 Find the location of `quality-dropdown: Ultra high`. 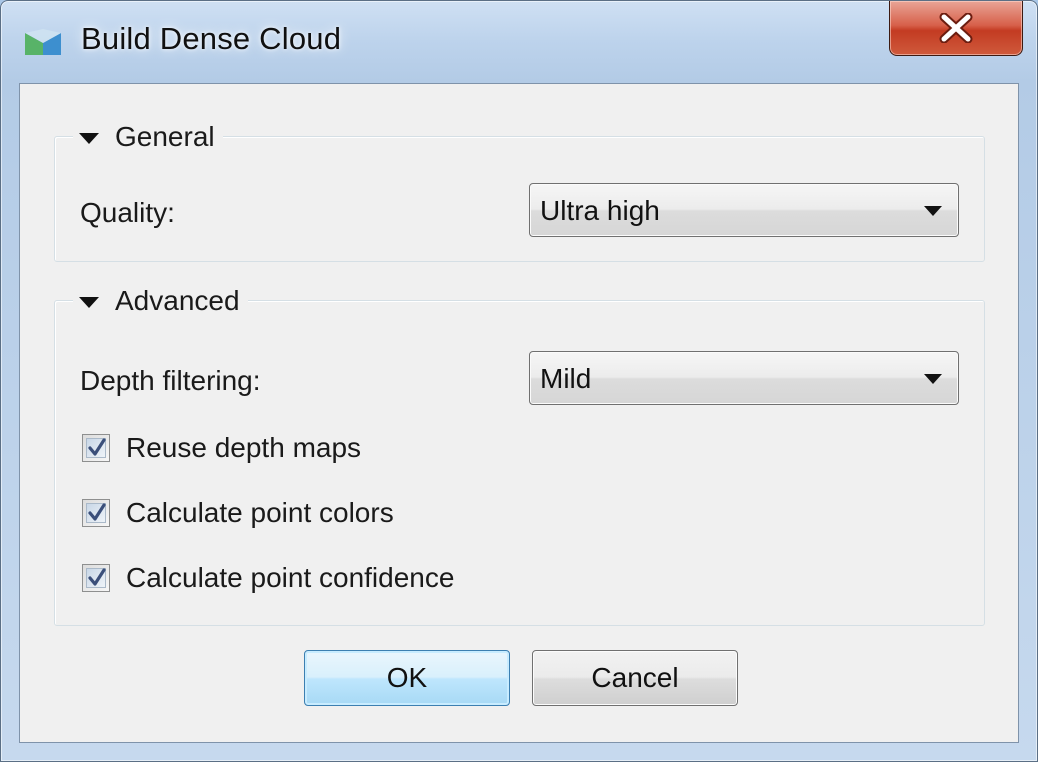

quality-dropdown: Ultra high is located at coordinates (744, 210).